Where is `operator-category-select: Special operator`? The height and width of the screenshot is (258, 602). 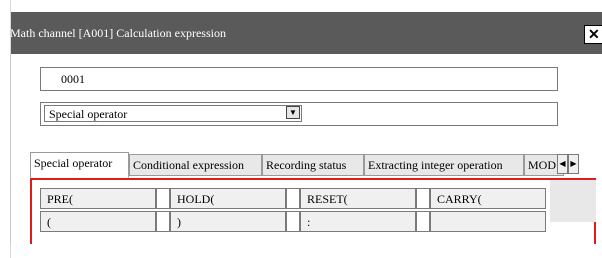
operator-category-select: Special operator is located at coordinates (173, 113).